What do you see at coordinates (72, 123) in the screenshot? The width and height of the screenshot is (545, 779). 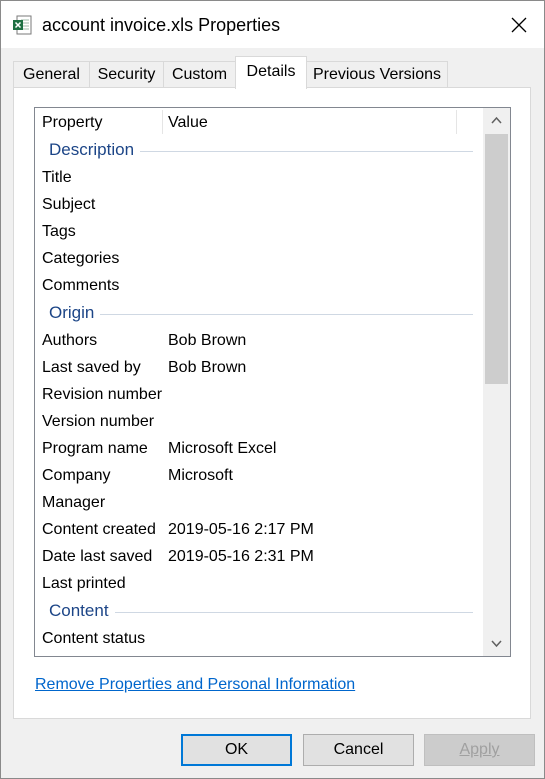 I see `column-header-property: Property` at bounding box center [72, 123].